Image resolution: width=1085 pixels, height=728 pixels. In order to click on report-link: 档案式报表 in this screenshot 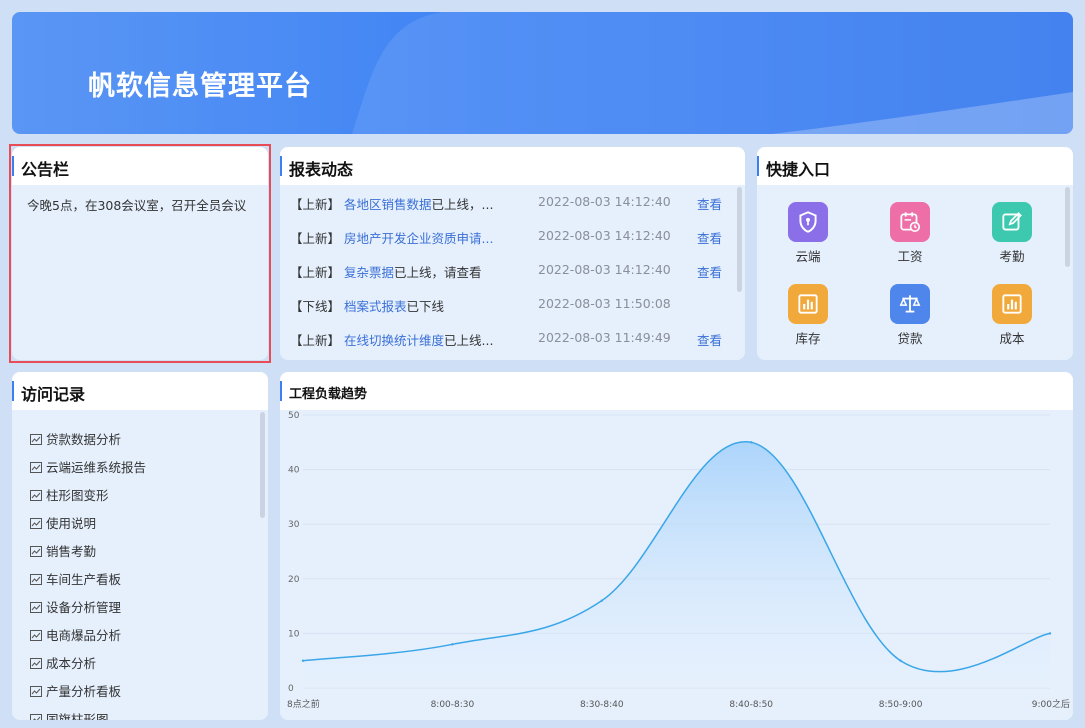, I will do `click(375, 306)`.